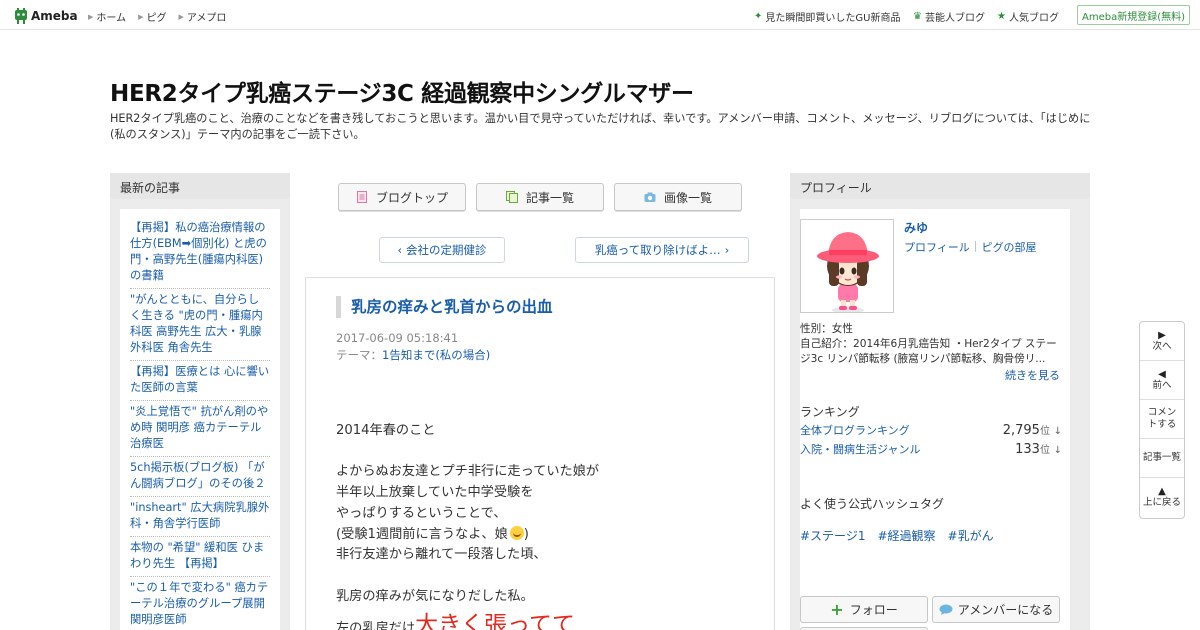 The height and width of the screenshot is (630, 1200). Describe the element at coordinates (200, 477) in the screenshot. I see `latest-post-link: 5ch掲示板(ブログ板) 「がん闘病ブログ」のその後２` at that location.